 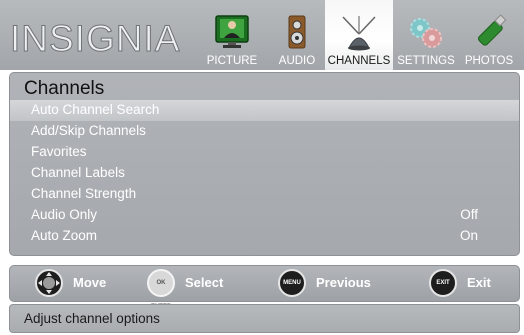 I want to click on tab-channels-label: CHANNELS, so click(x=359, y=61).